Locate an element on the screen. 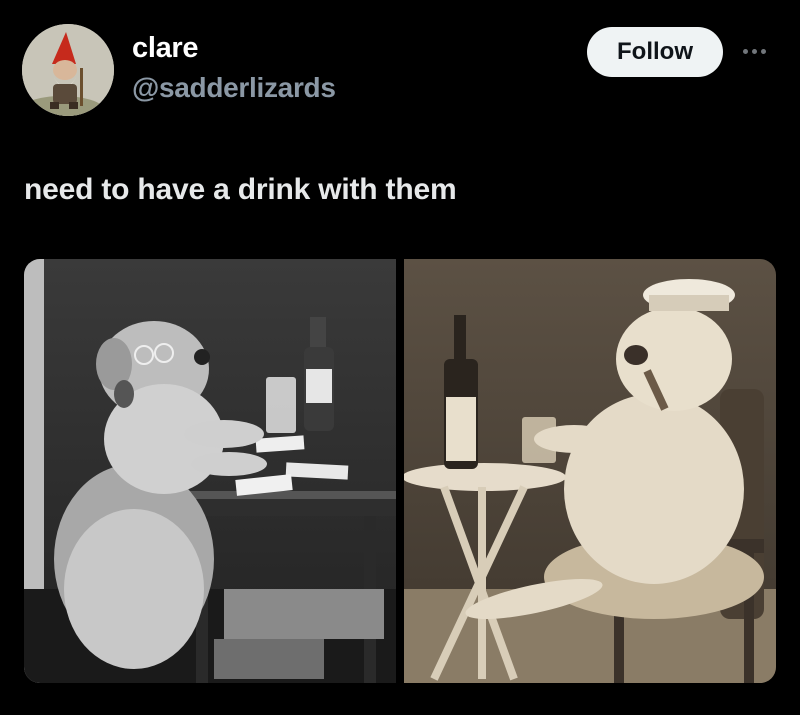 The image size is (800, 715). tweet-text: need to have a drink with them is located at coordinates (240, 189).